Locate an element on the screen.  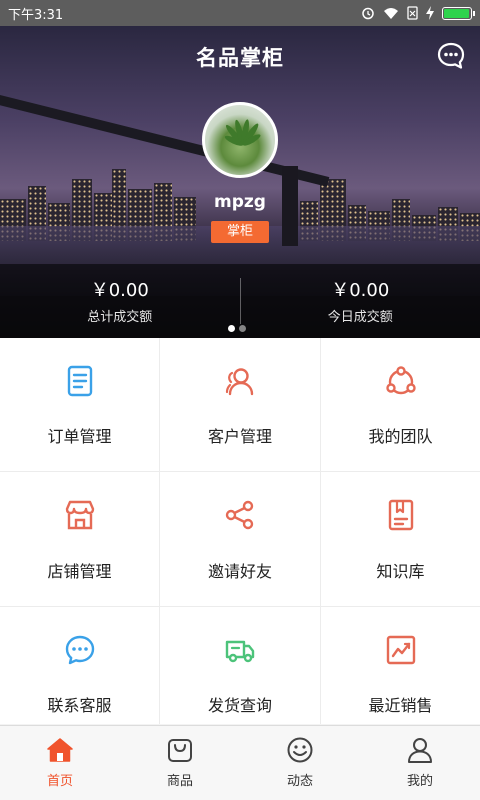
menu-contact-service: 联系客服 is located at coordinates (79, 665).